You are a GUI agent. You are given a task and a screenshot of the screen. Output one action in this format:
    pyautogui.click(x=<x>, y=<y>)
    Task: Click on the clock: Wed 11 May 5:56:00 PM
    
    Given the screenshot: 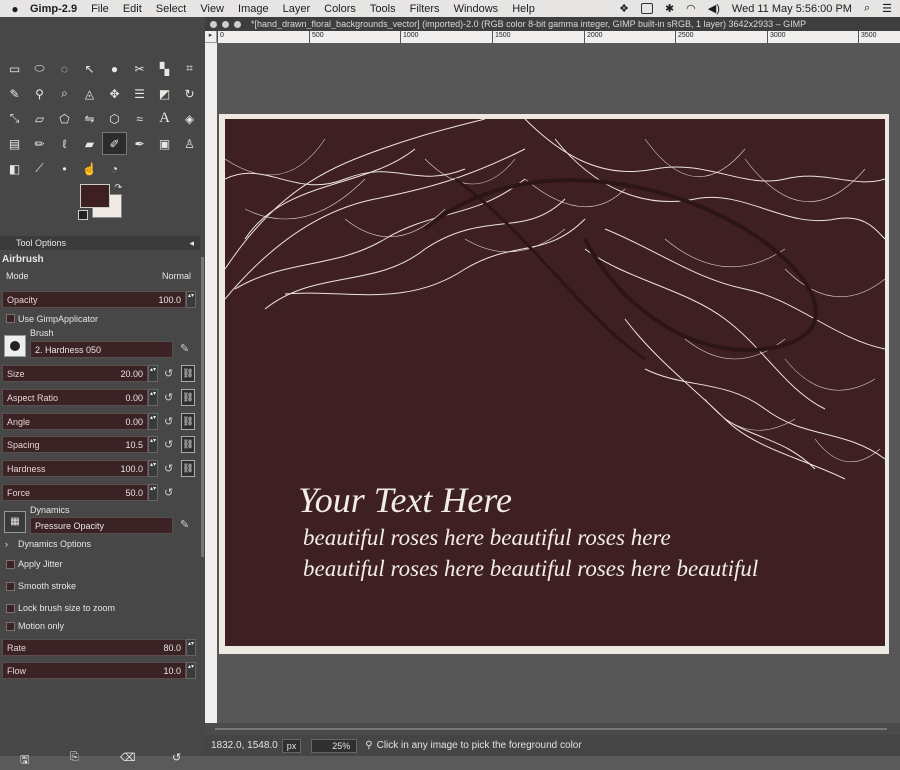 What is the action you would take?
    pyautogui.click(x=792, y=9)
    